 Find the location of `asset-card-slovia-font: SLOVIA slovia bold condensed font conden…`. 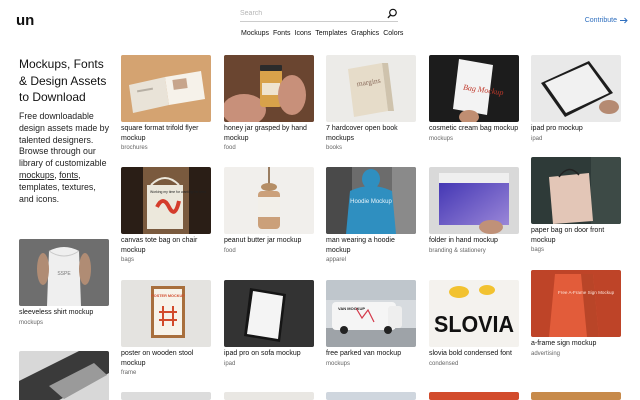

asset-card-slovia-font: SLOVIA slovia bold condensed font conden… is located at coordinates (474, 323).